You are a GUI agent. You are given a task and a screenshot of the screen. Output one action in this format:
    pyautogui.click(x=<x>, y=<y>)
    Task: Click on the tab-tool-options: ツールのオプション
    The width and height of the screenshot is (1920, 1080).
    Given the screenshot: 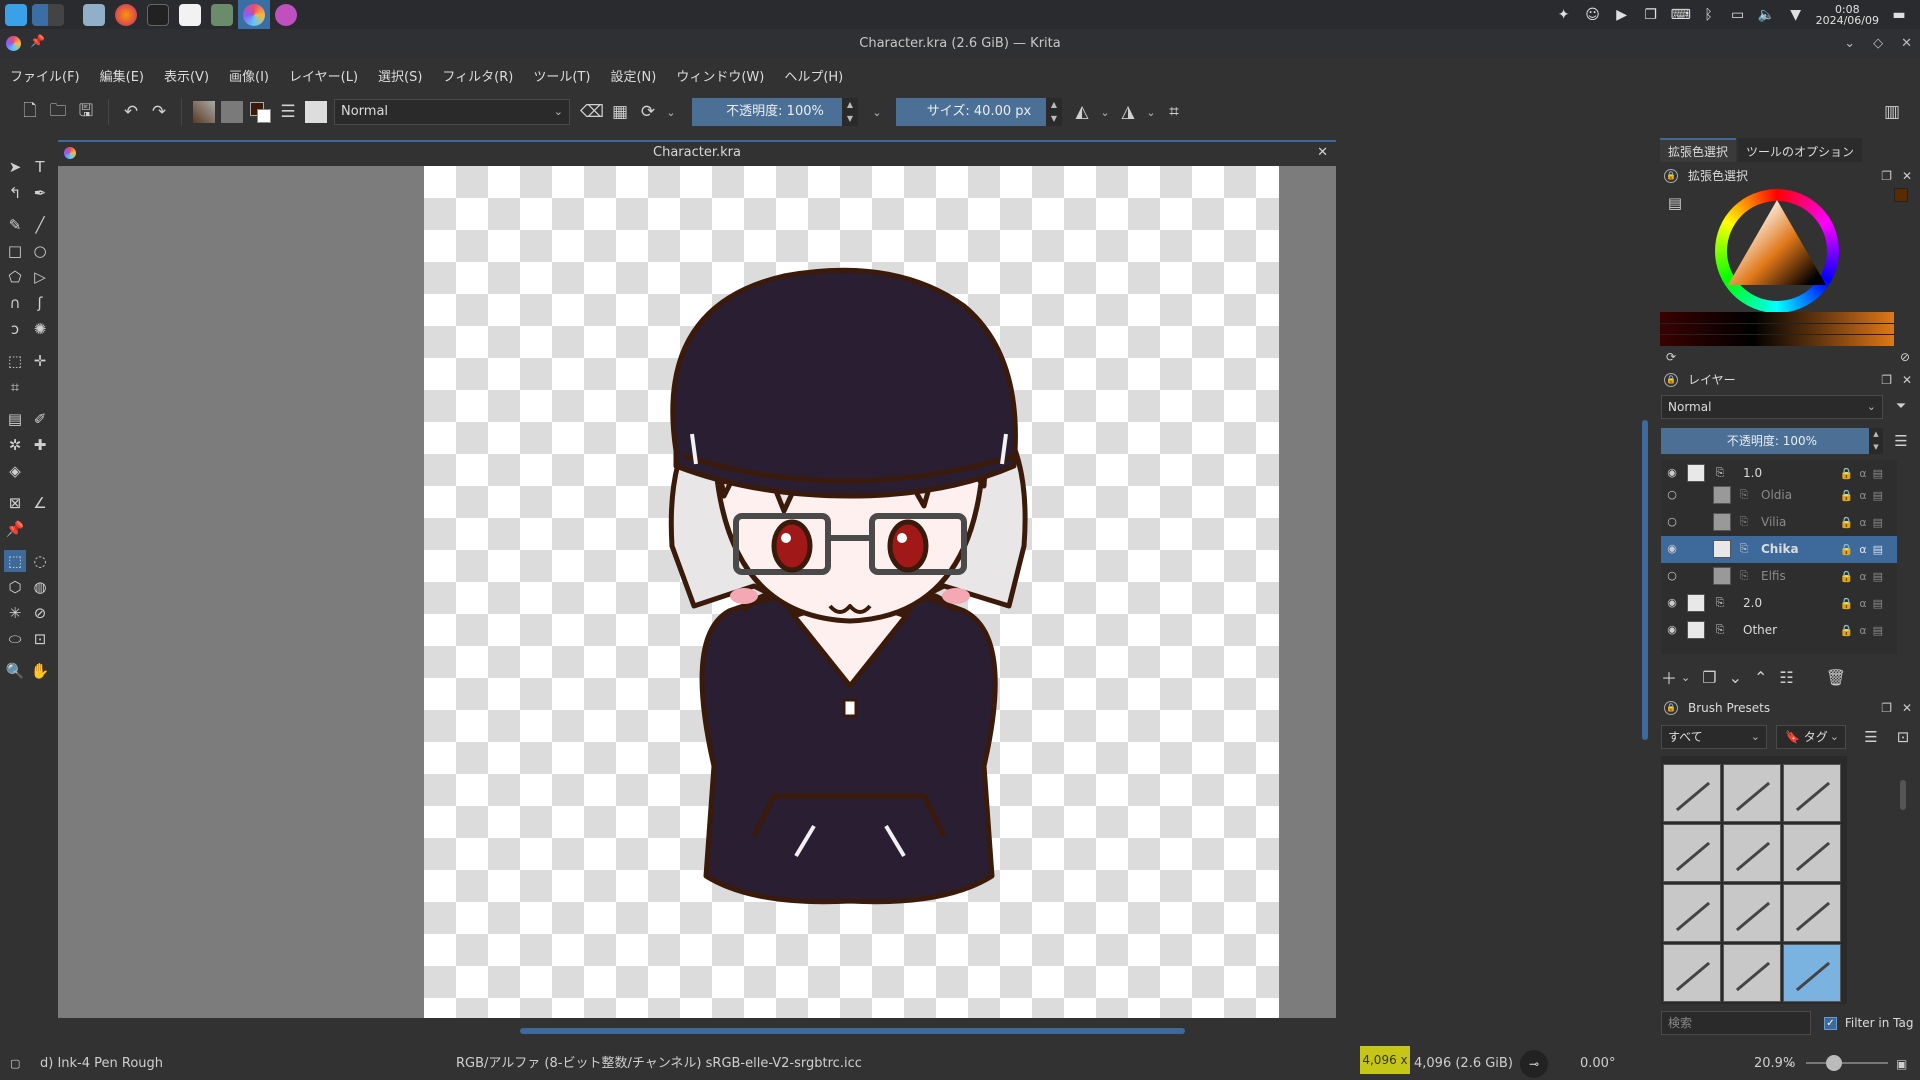 What is the action you would take?
    pyautogui.click(x=1800, y=150)
    